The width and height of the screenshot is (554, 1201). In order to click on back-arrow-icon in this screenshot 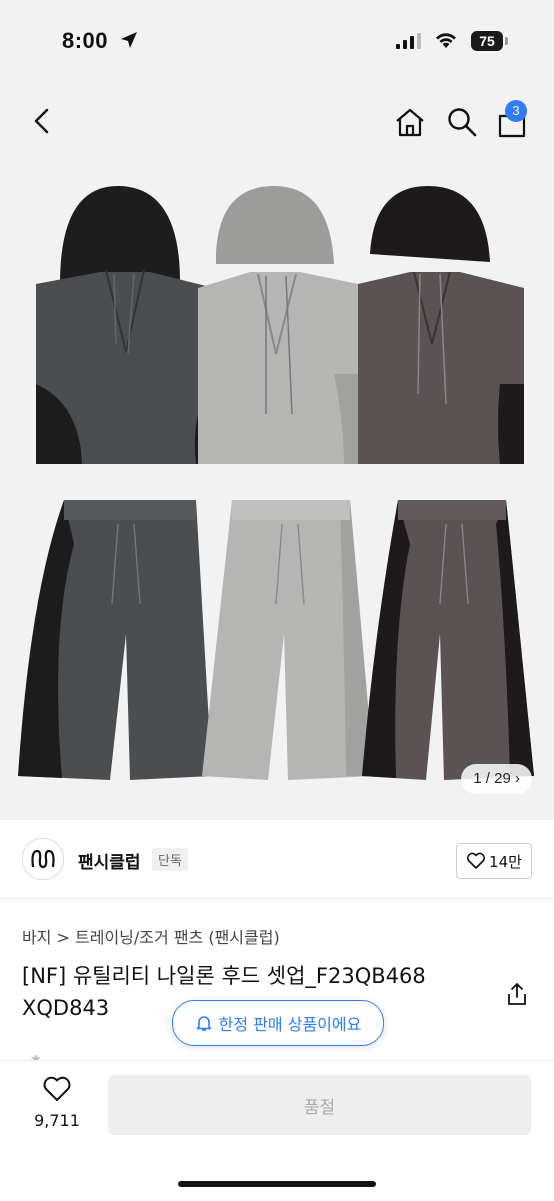, I will do `click(43, 121)`.